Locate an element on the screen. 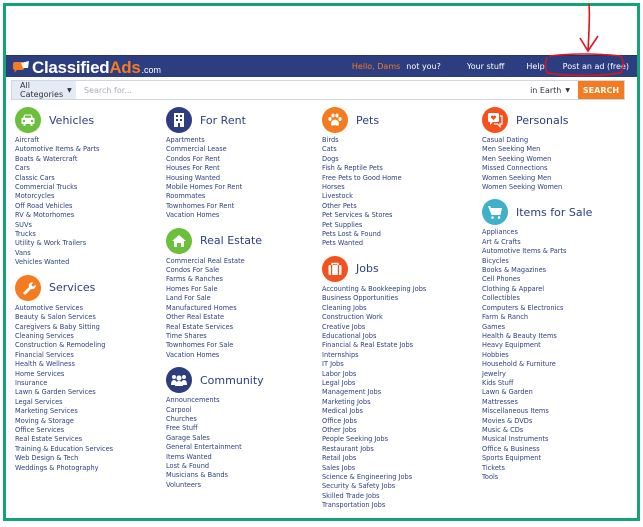 This screenshot has width=643, height=527. category-link: Transportation Jobs is located at coordinates (374, 505).